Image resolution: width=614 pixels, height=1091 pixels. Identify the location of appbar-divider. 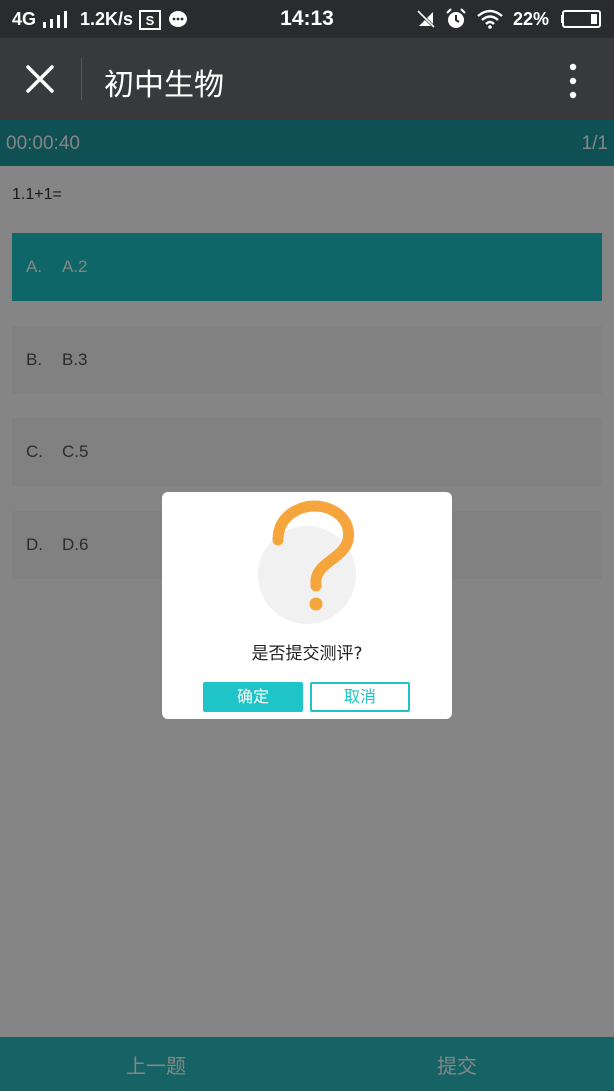
(81, 79).